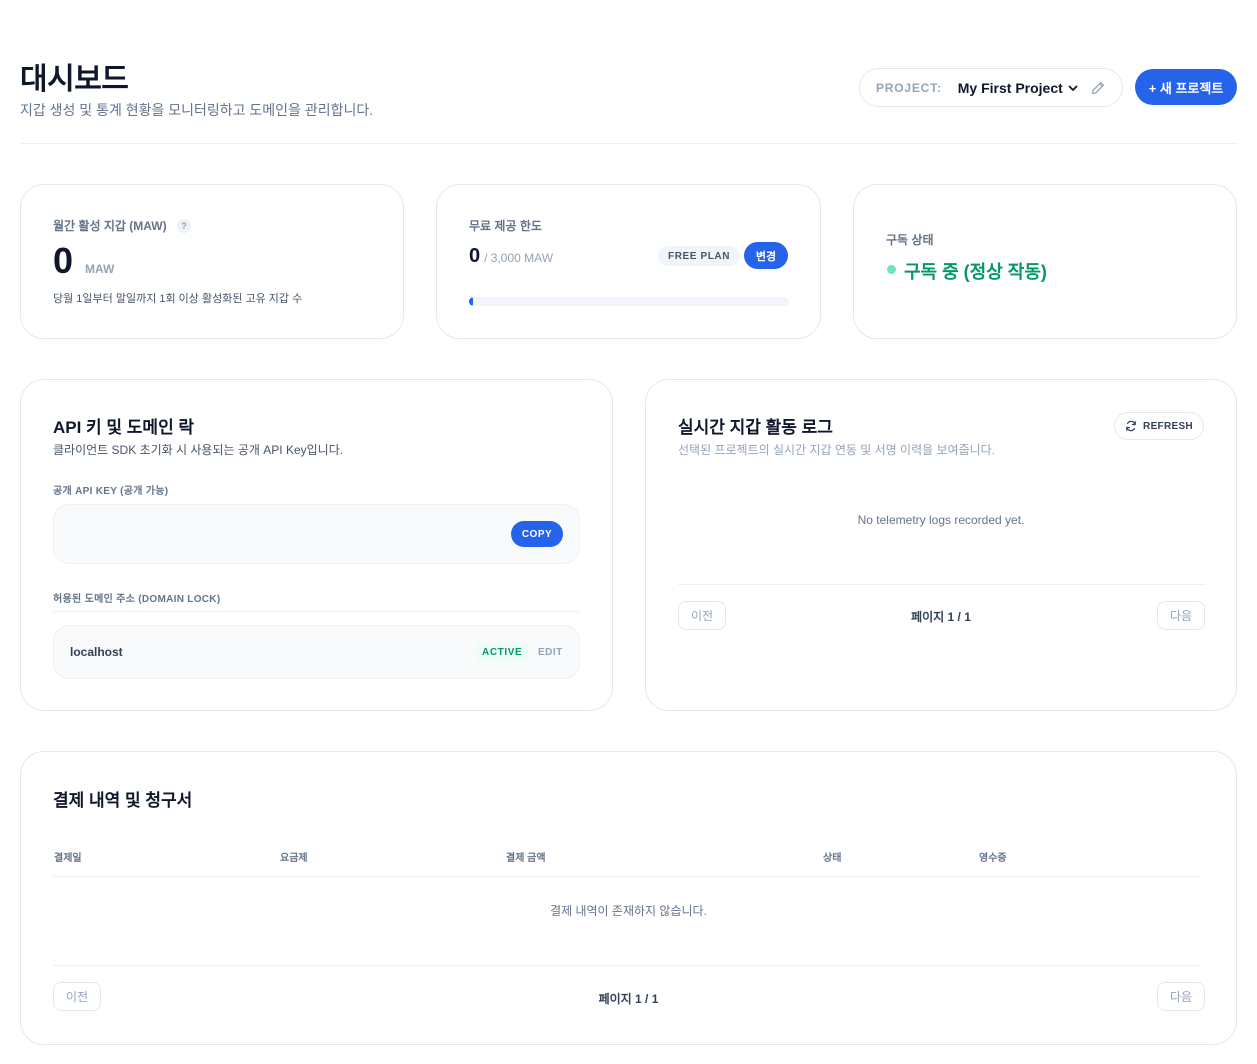 Image resolution: width=1257 pixels, height=1064 pixels. What do you see at coordinates (475, 256) in the screenshot?
I see `free-quota-used: 0` at bounding box center [475, 256].